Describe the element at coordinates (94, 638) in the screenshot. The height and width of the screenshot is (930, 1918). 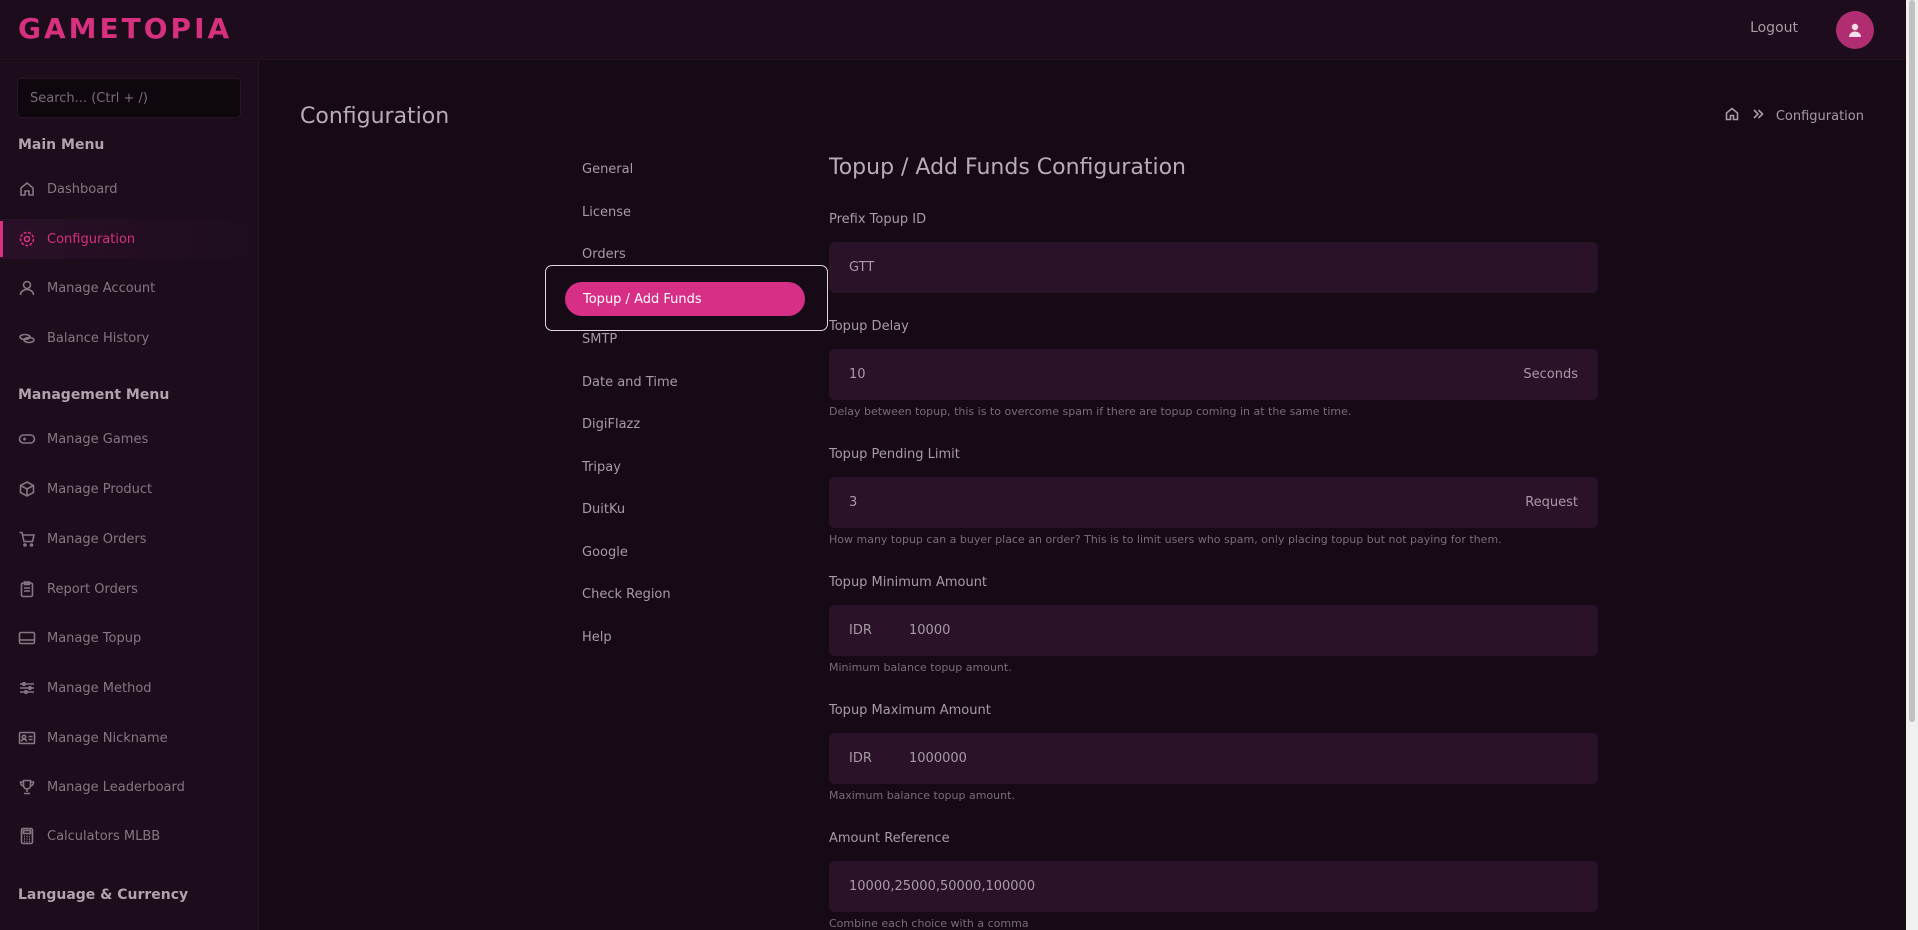
I see `sidebar-item-label: Manage Topup` at that location.